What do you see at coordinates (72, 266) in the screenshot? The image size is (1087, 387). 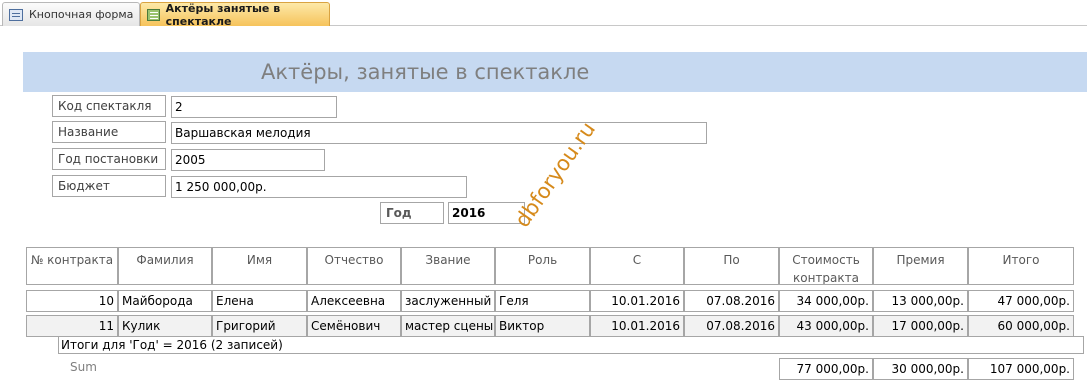 I see `col-header-contract: № контракта` at bounding box center [72, 266].